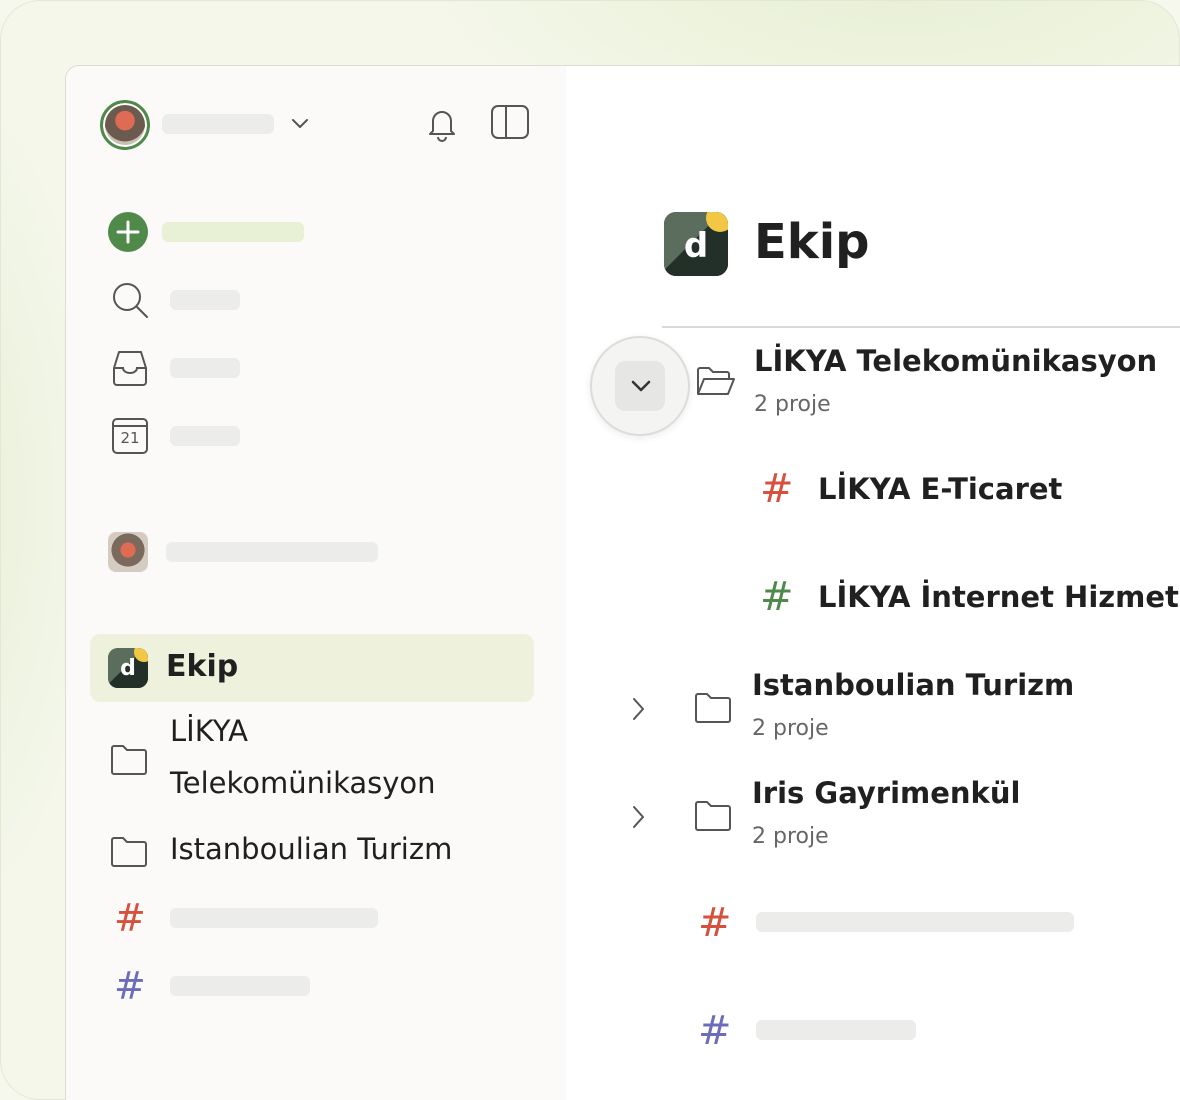 The width and height of the screenshot is (1180, 1100). I want to click on inbox-icon, so click(130, 368).